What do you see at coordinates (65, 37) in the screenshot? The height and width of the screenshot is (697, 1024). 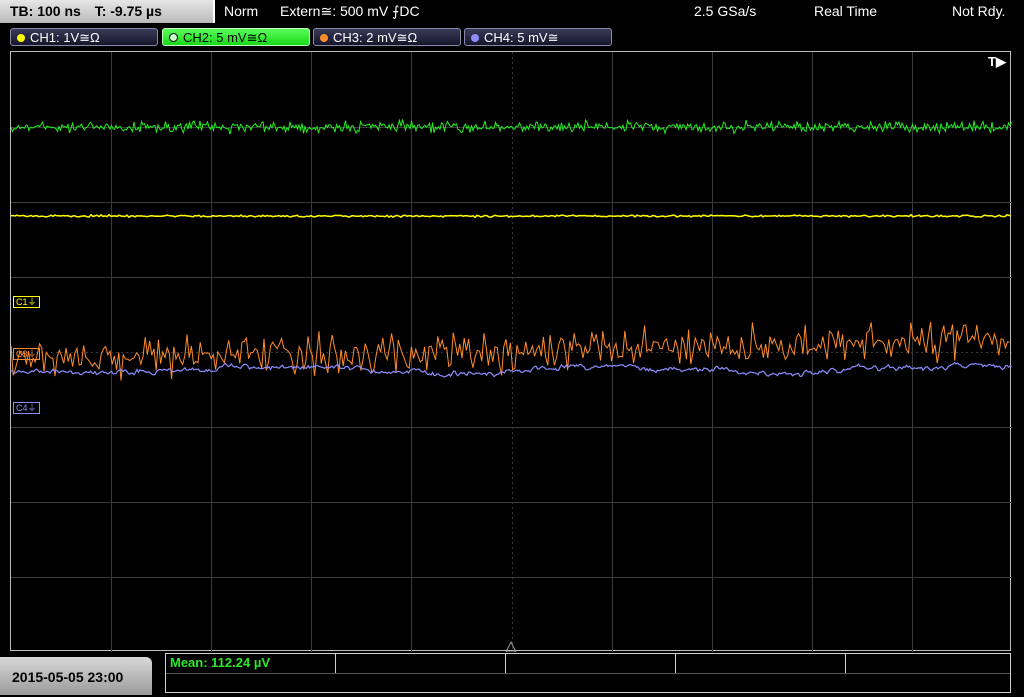 I see `channel-1-label: CH1: 1V≅Ω` at bounding box center [65, 37].